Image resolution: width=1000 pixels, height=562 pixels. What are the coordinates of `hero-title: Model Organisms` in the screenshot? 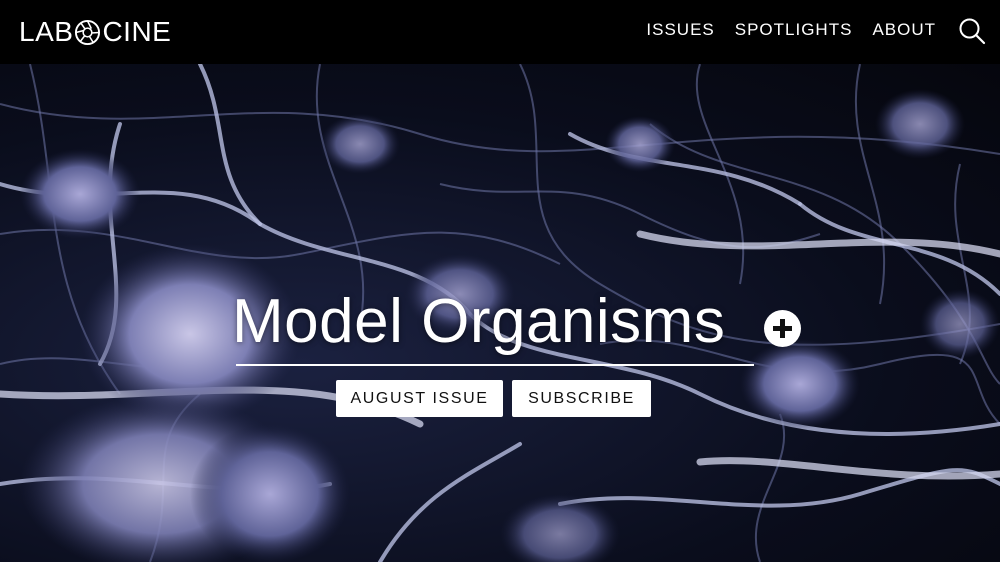 It's located at (478, 321).